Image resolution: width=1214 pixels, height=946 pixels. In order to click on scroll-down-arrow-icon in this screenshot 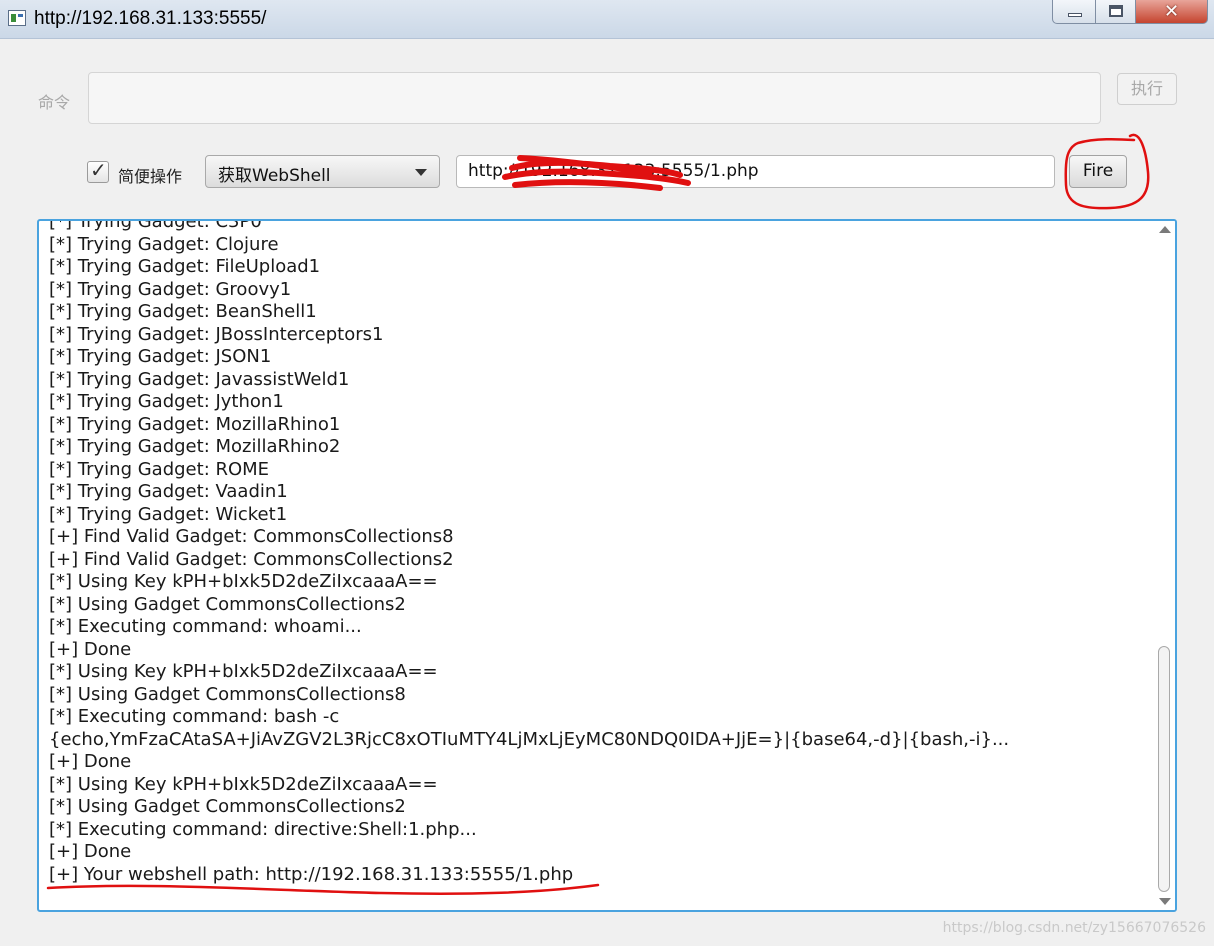, I will do `click(1165, 901)`.